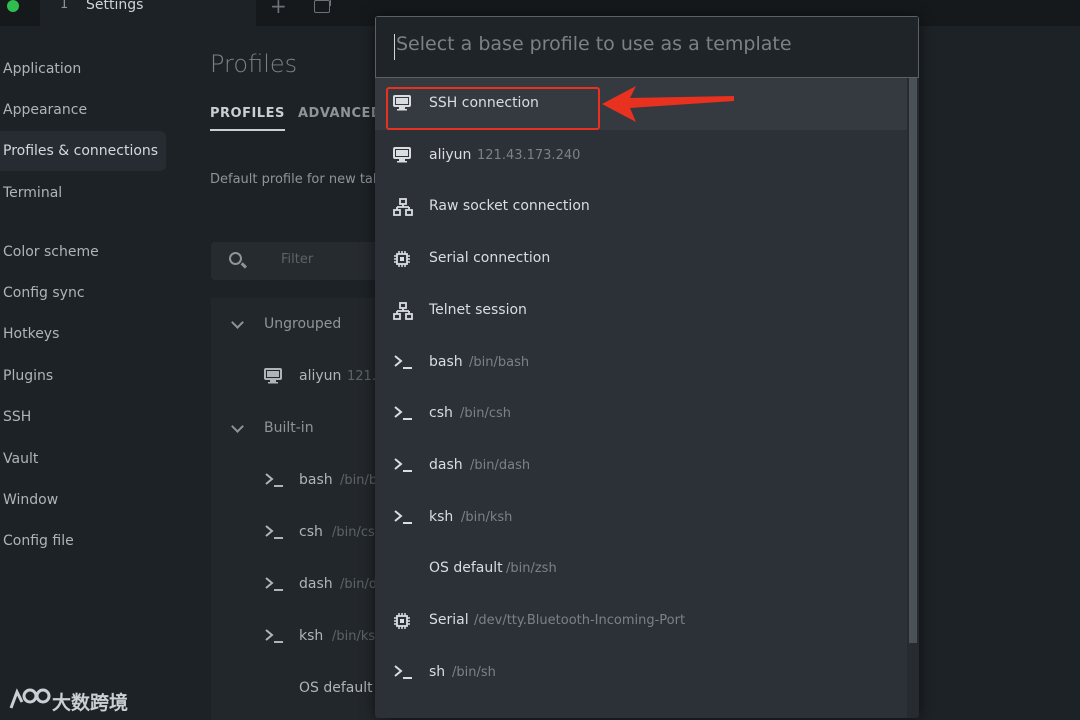 Image resolution: width=1080 pixels, height=720 pixels. I want to click on profile-name: csh, so click(311, 532).